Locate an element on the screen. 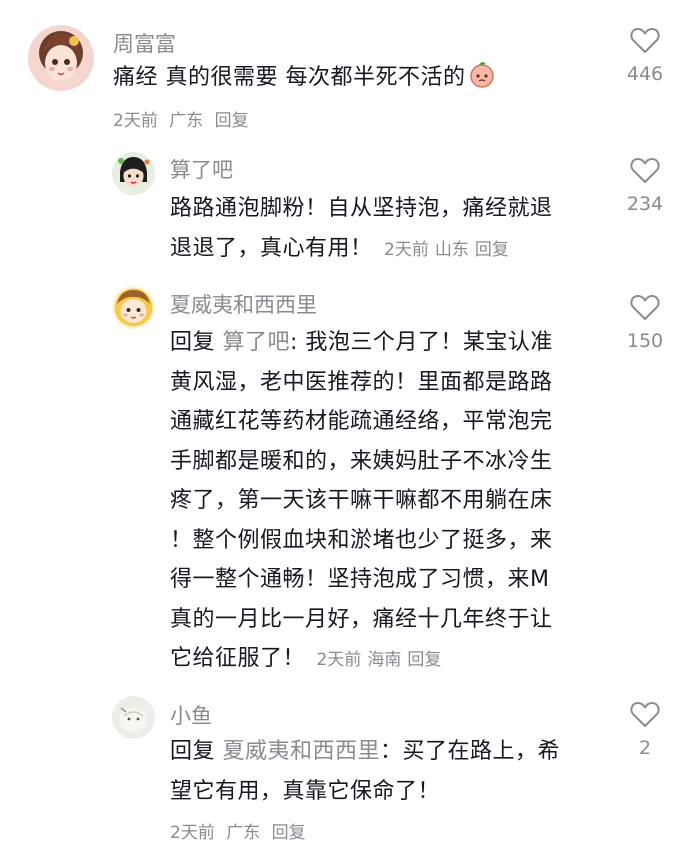 This screenshot has width=690, height=853. comment-text-line: 手脚都是暖和的，来姨妈肚子不冰冷生 is located at coordinates (361, 461).